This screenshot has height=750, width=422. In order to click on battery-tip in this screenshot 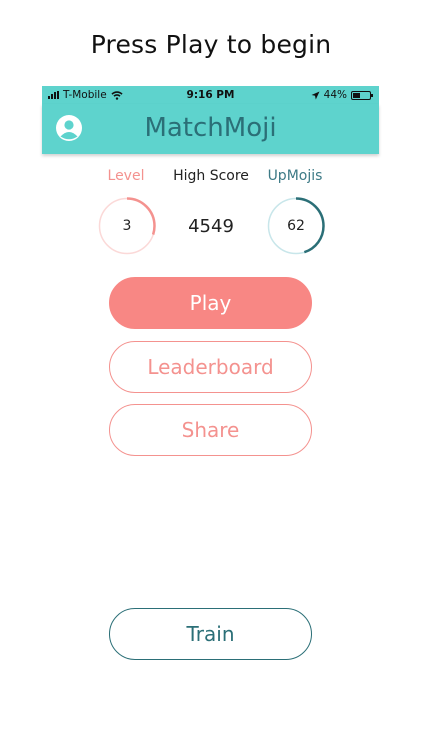, I will do `click(372, 95)`.